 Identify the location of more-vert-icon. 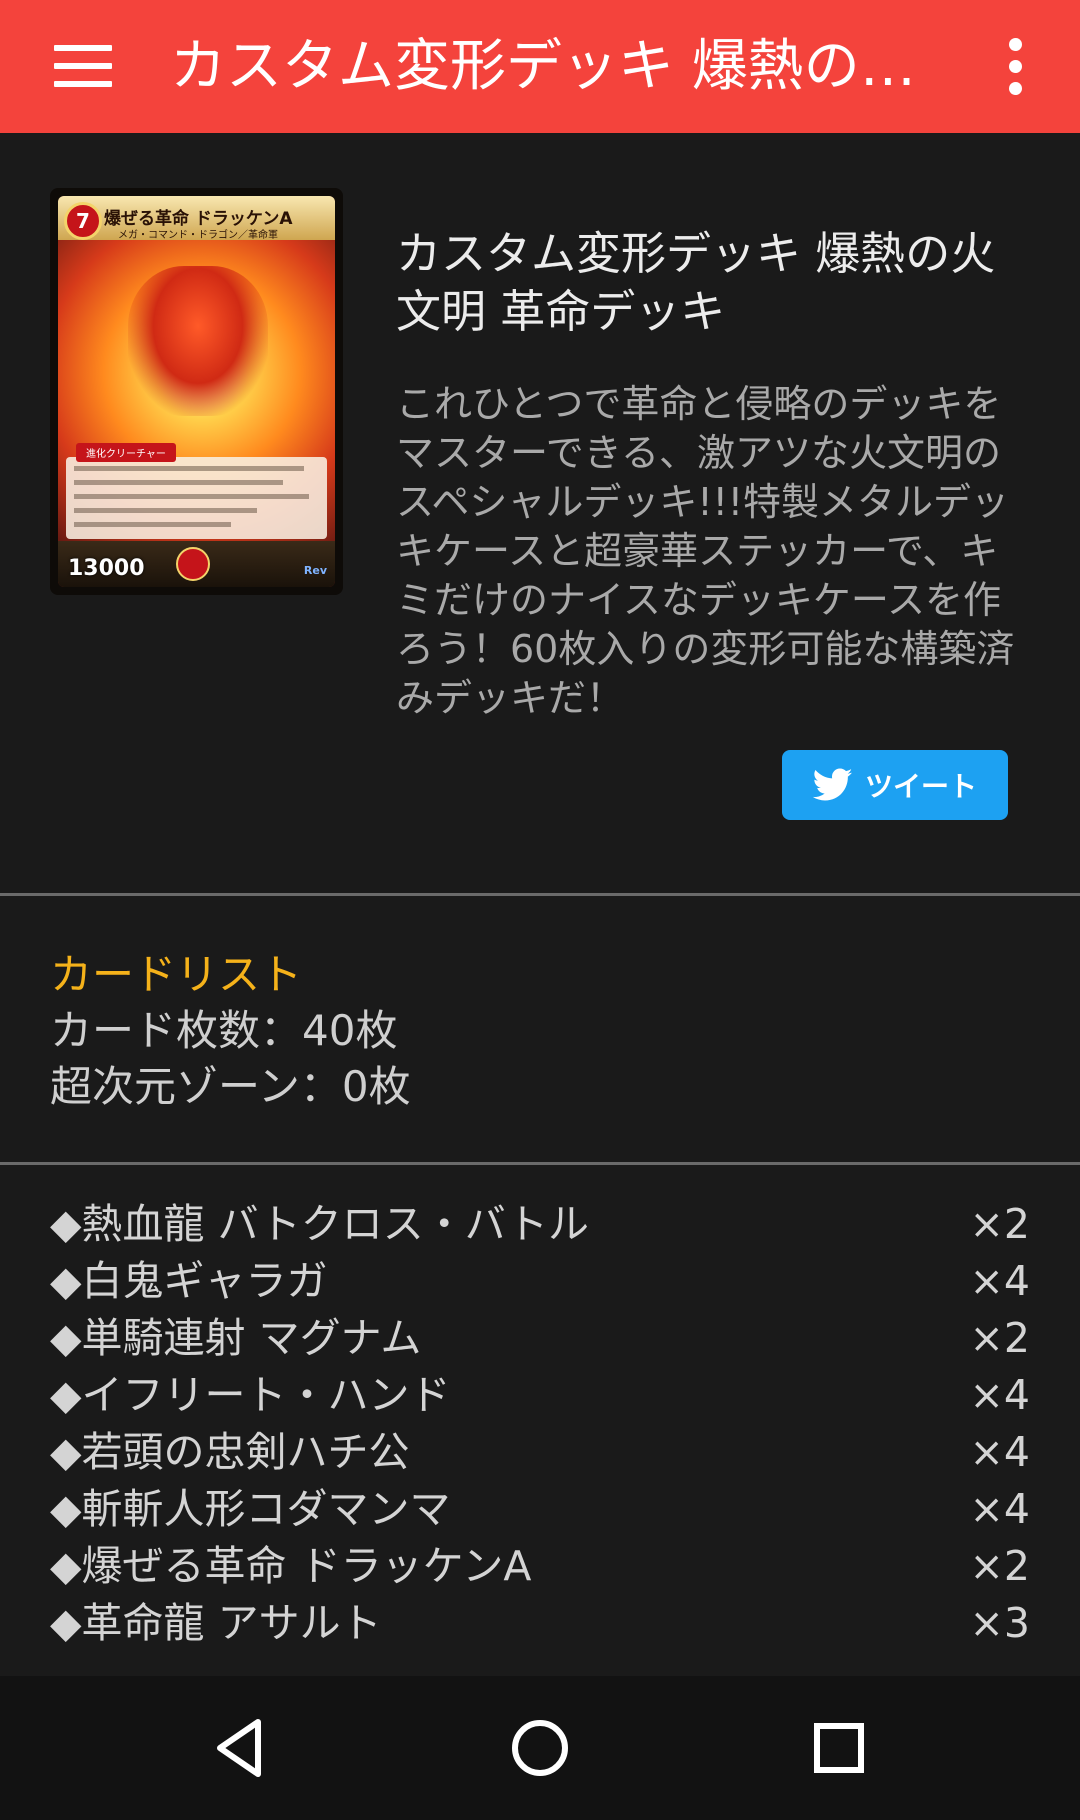
(1015, 66).